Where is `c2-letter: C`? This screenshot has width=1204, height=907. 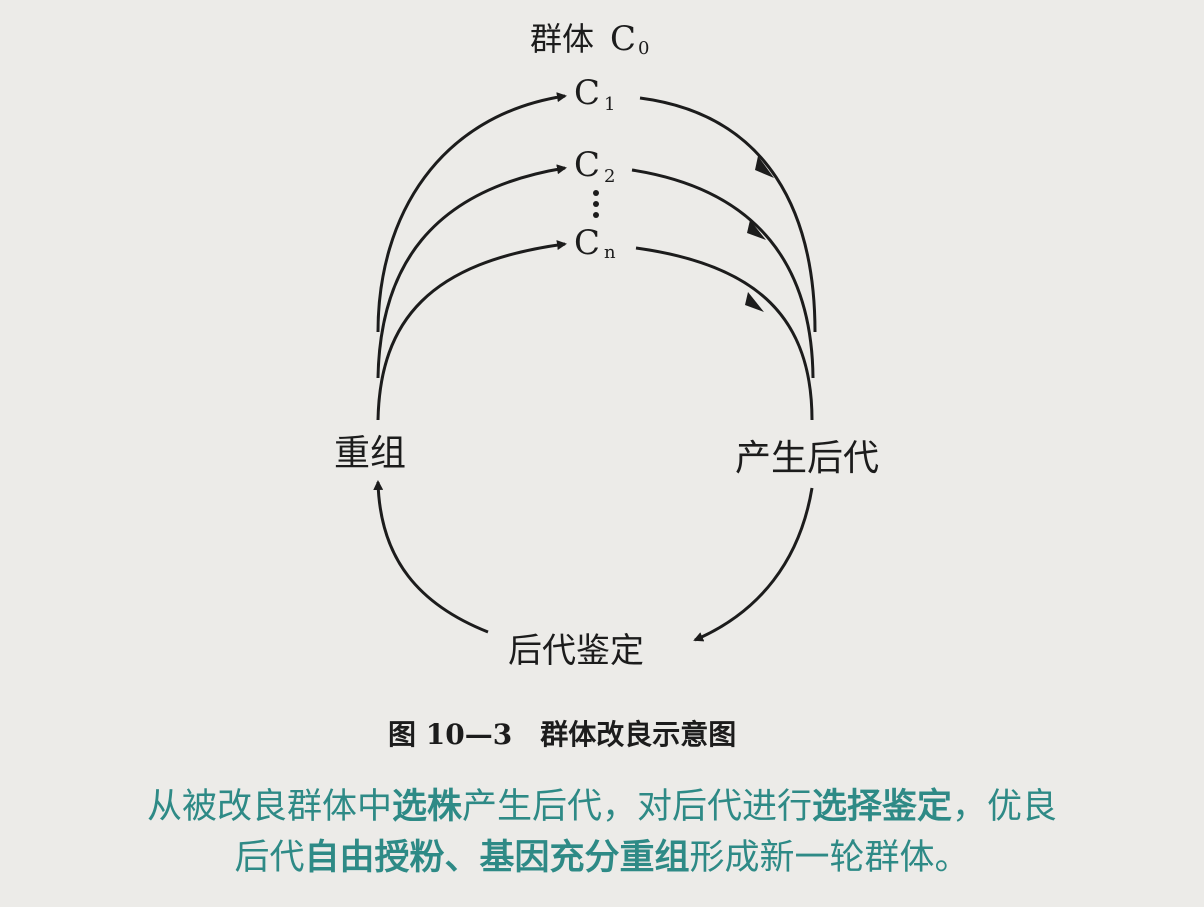
c2-letter: C is located at coordinates (587, 165).